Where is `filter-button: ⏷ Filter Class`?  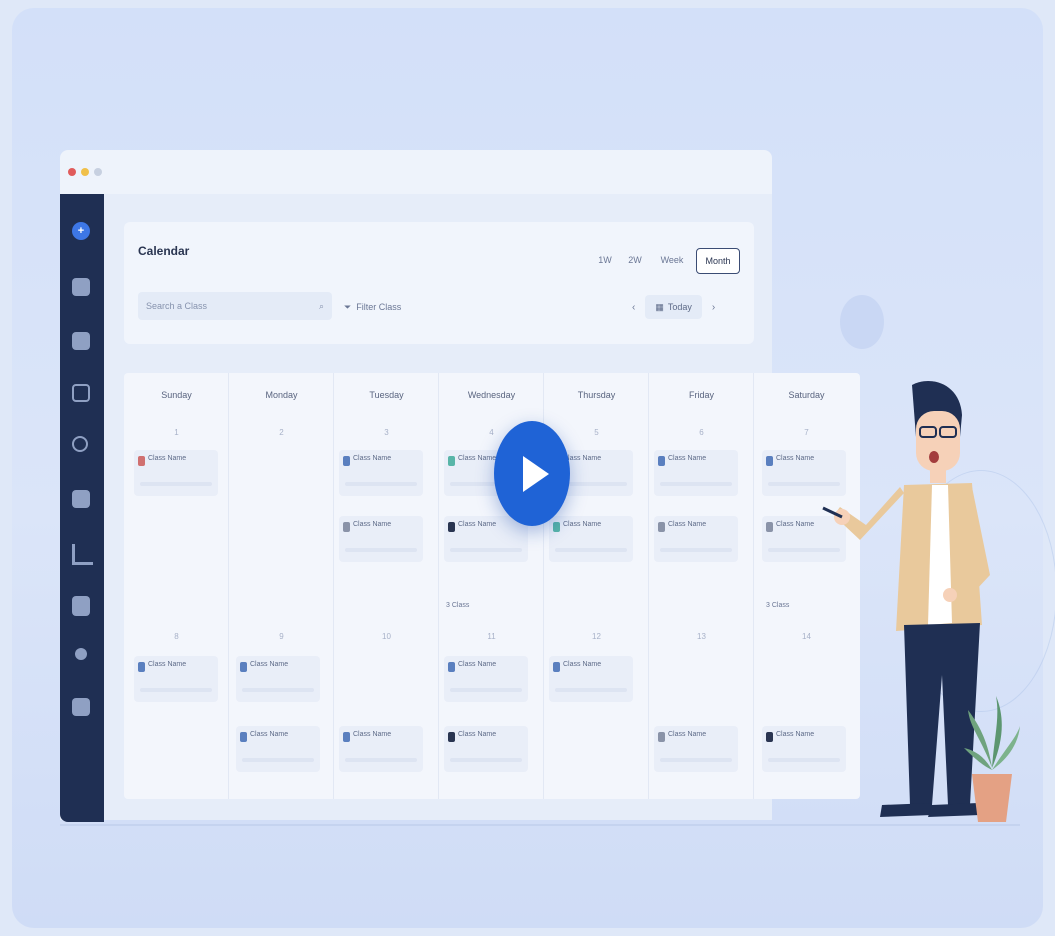
filter-button: ⏷ Filter Class is located at coordinates (372, 307).